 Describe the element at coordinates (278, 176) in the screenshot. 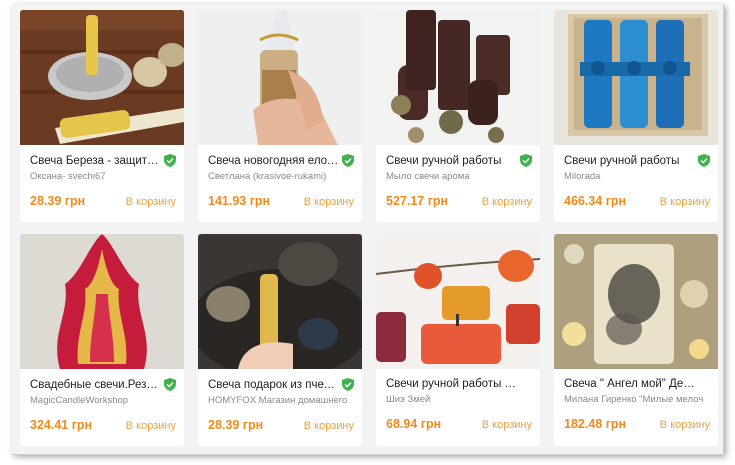

I see `seller-name: Светлана (krasivoe-rukami)` at that location.